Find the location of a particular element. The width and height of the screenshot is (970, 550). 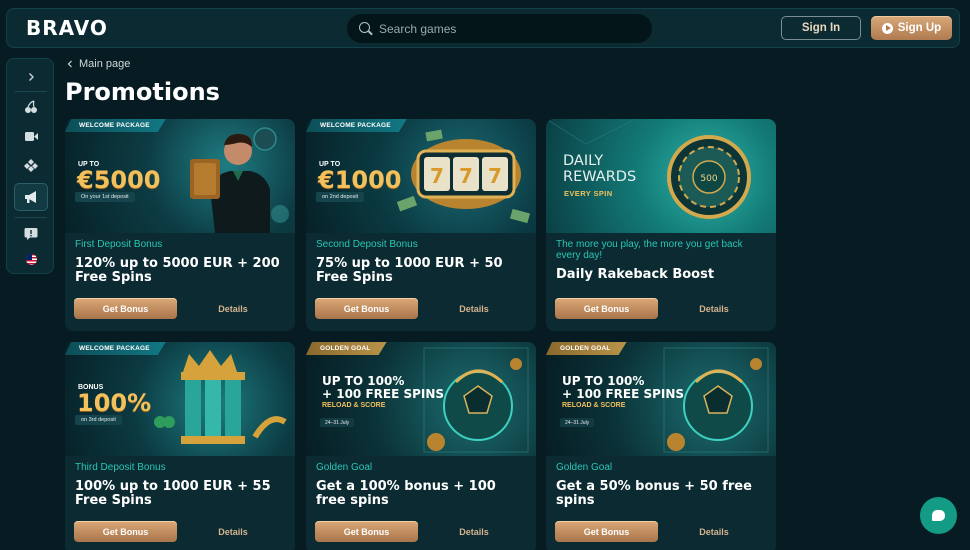

banner-line2: REWARDS is located at coordinates (600, 177).